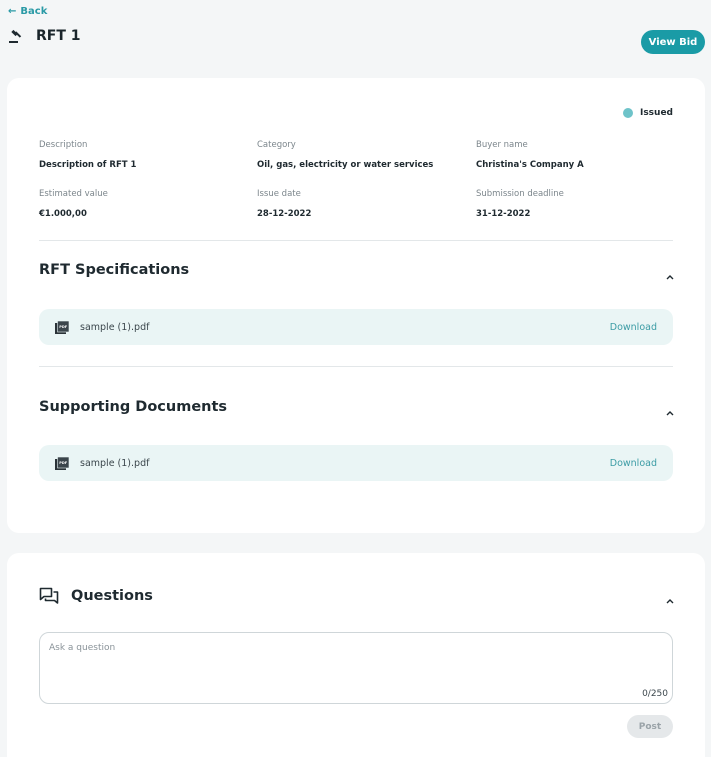  I want to click on supporting-download-link: Download, so click(633, 463).